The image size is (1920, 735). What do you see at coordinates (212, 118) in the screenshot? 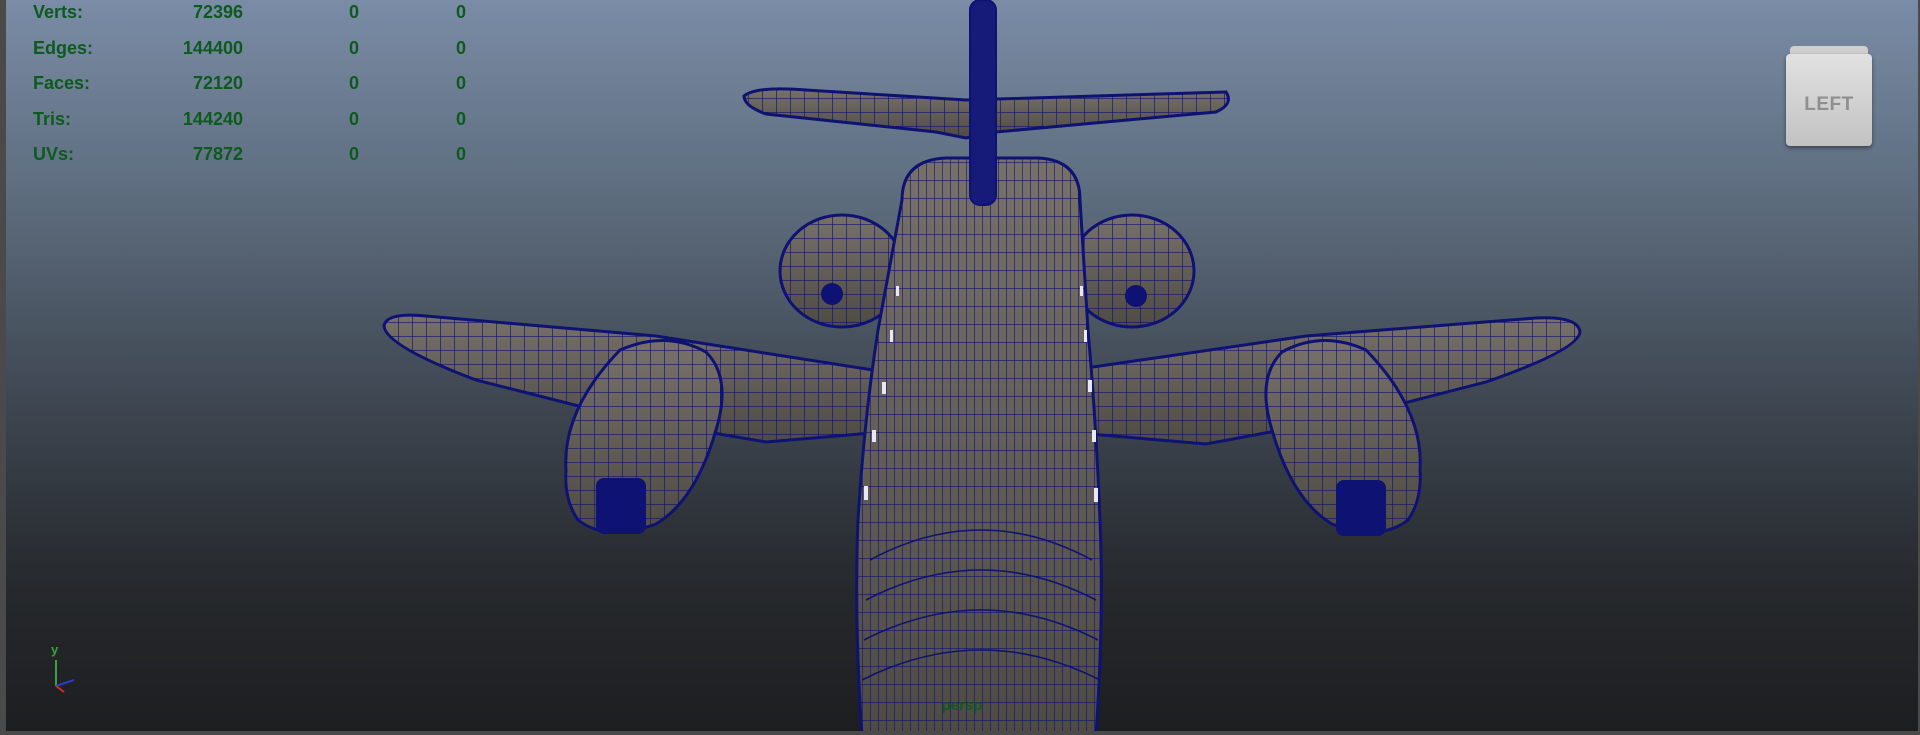
I see `hud-stat-value: 144240` at bounding box center [212, 118].